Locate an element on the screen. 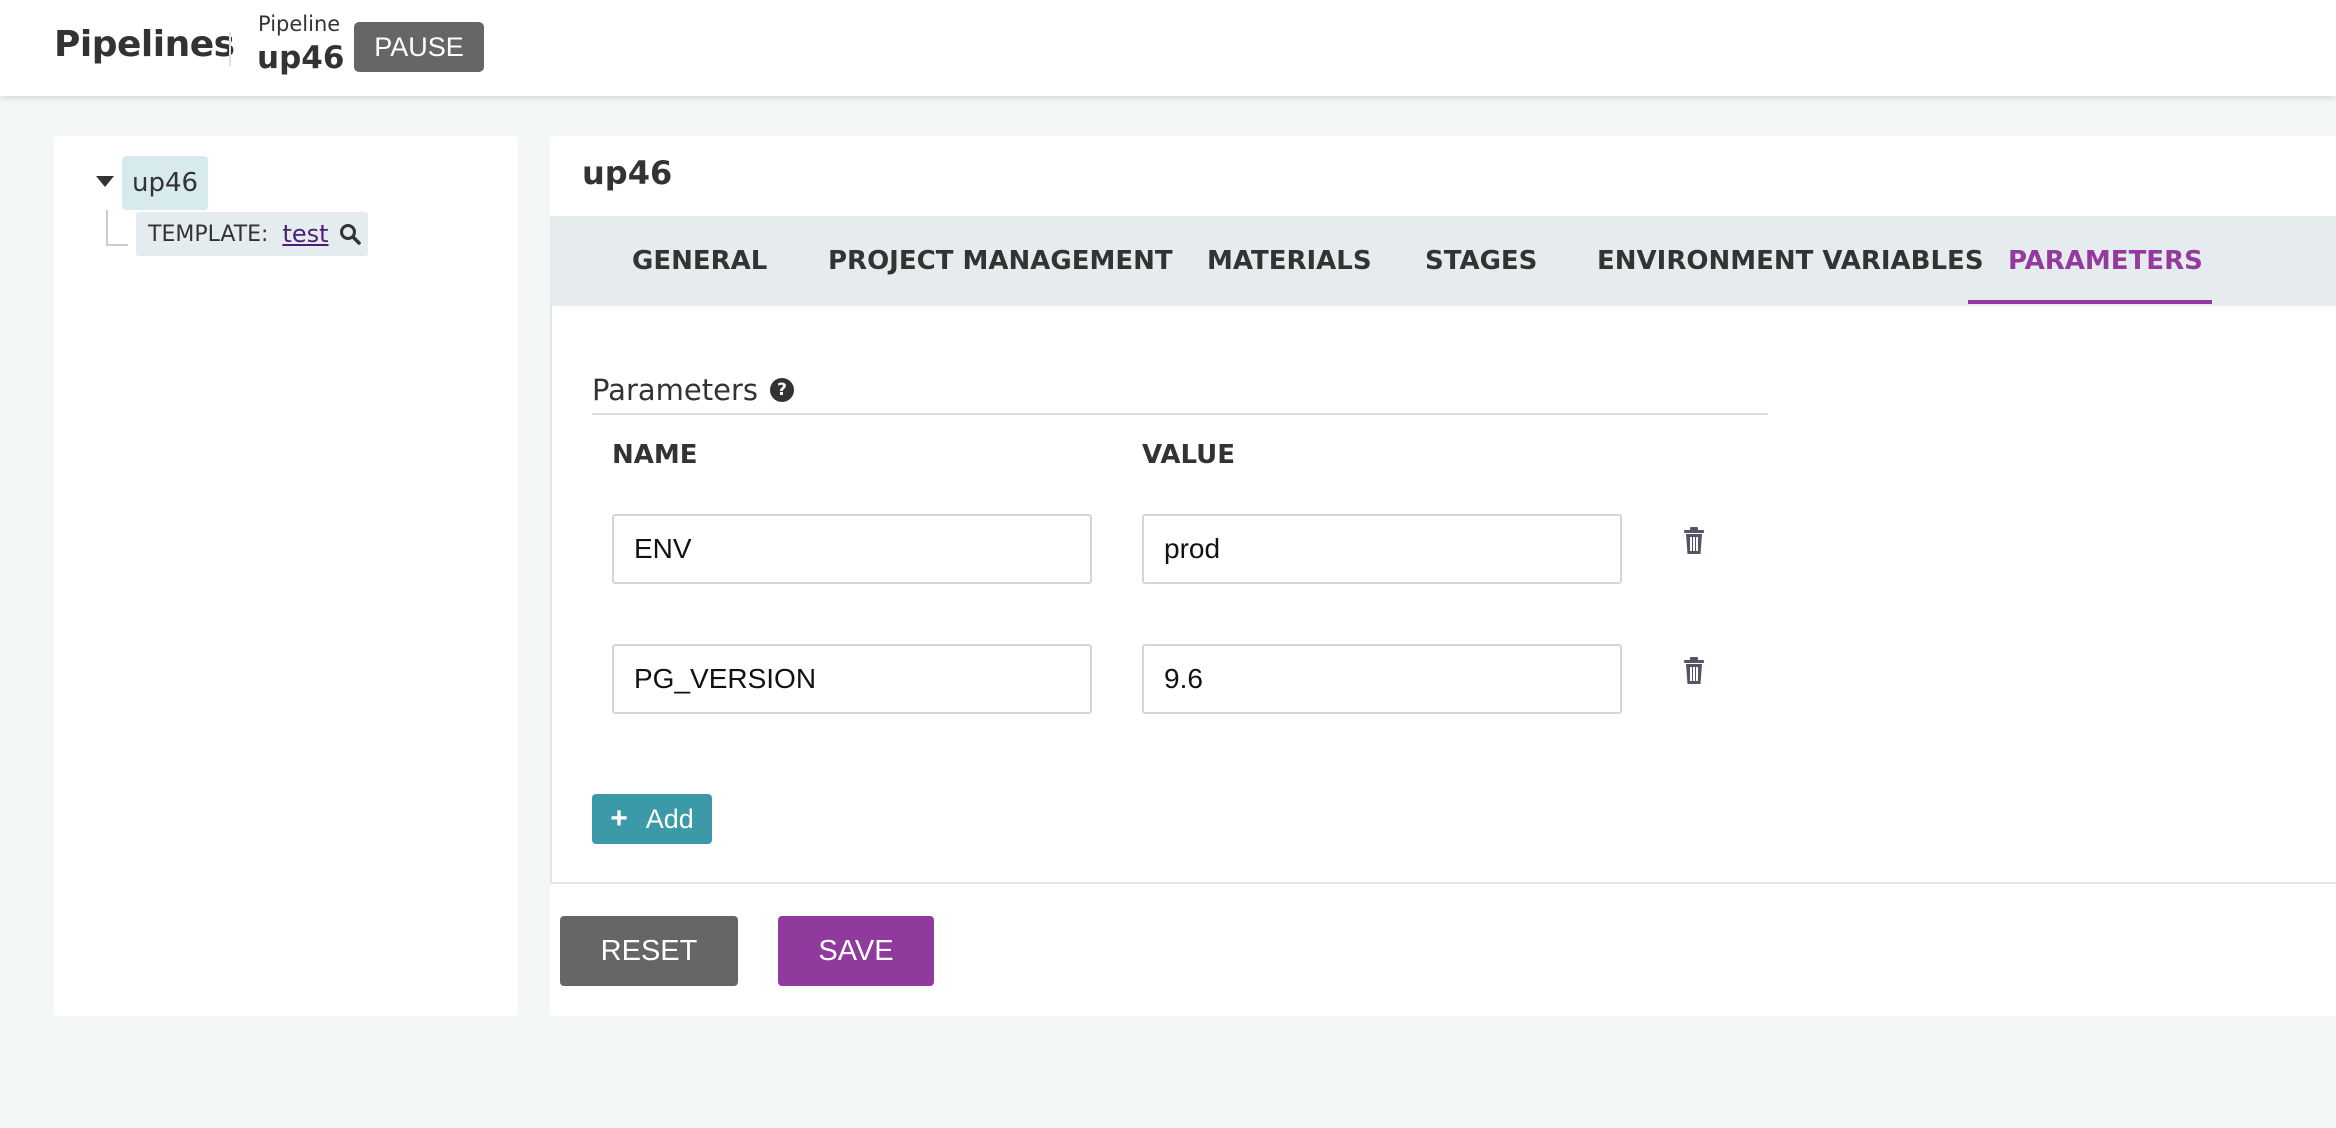  page-title: Pipelines is located at coordinates (144, 44).